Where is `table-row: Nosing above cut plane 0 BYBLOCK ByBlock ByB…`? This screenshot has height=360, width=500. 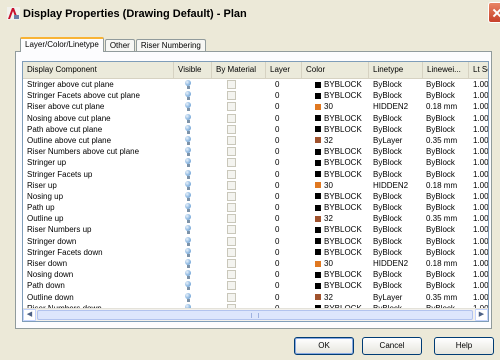
table-row: Nosing above cut plane 0 BYBLOCK ByBlock ByB… is located at coordinates (255, 118).